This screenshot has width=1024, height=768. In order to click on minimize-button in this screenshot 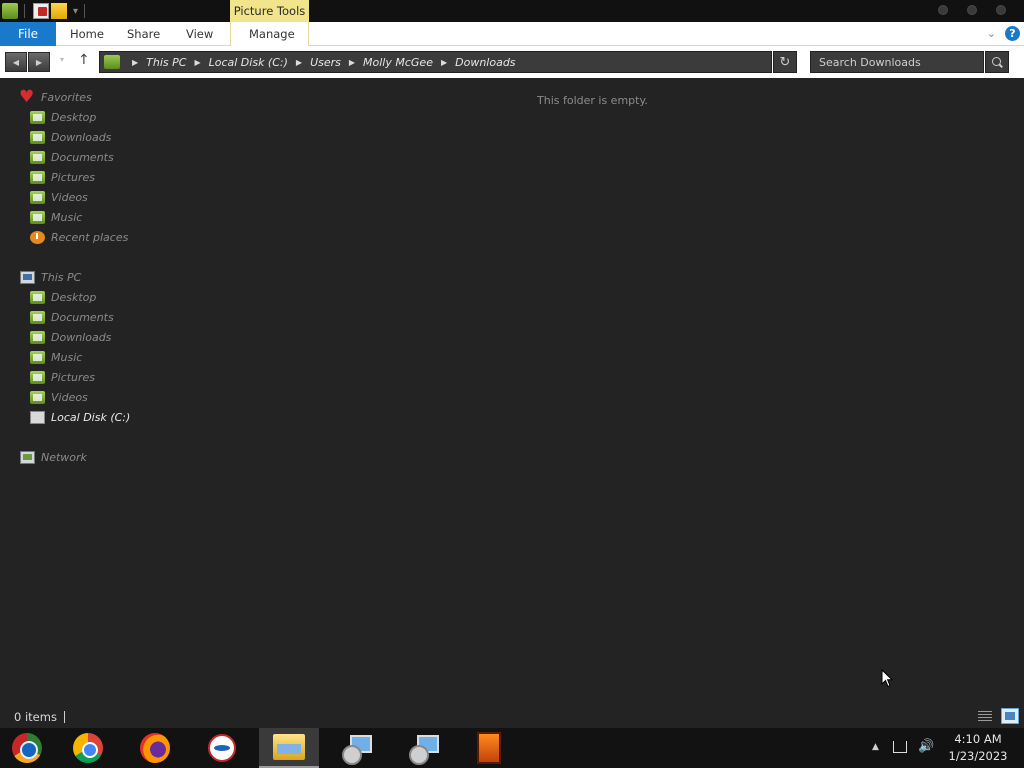, I will do `click(943, 10)`.